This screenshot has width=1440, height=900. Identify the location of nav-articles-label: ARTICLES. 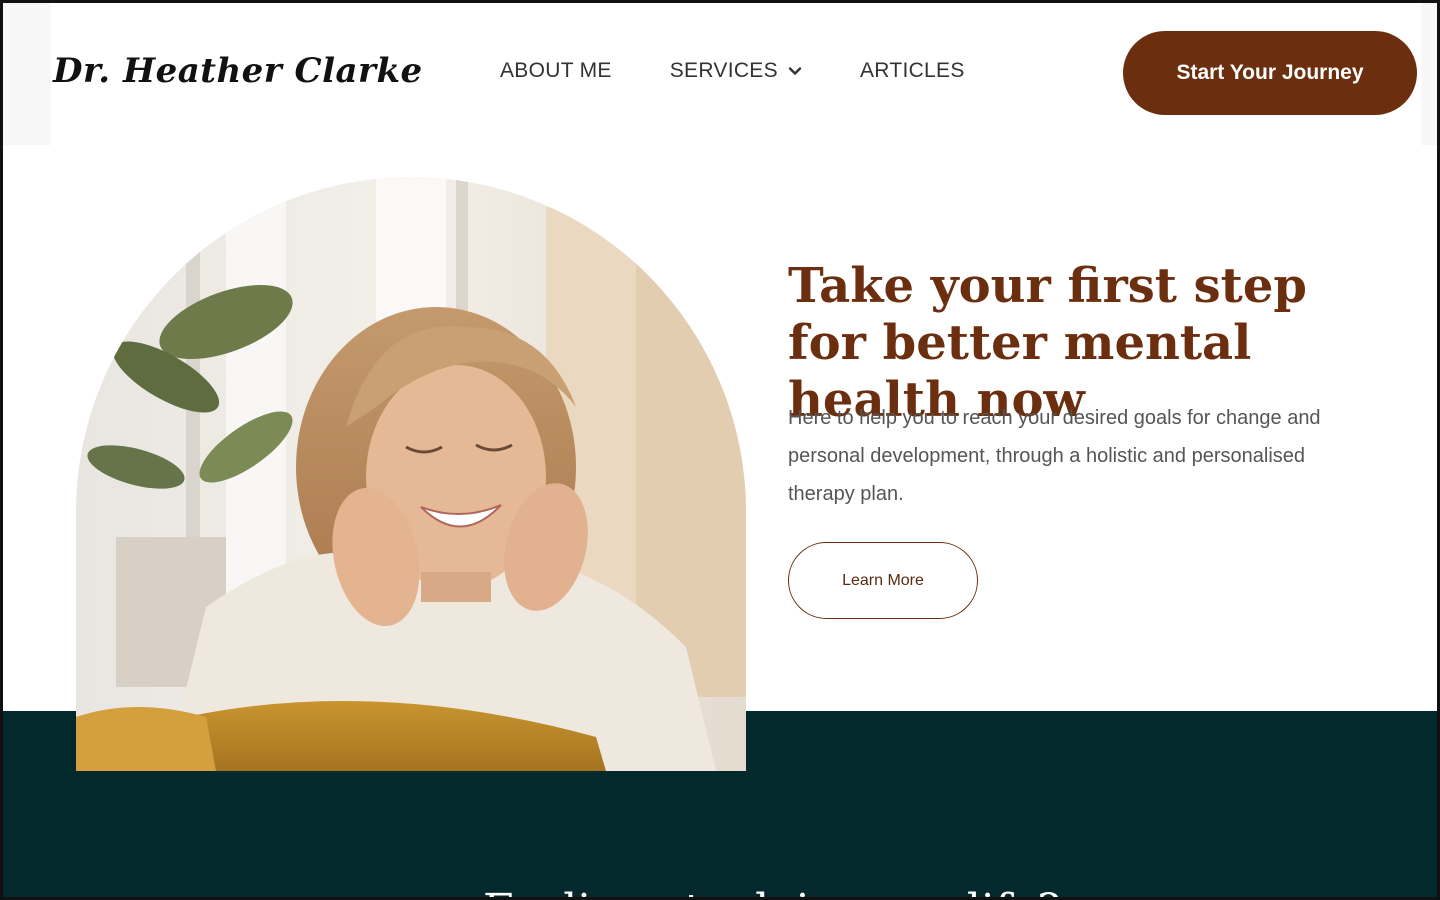
(912, 70).